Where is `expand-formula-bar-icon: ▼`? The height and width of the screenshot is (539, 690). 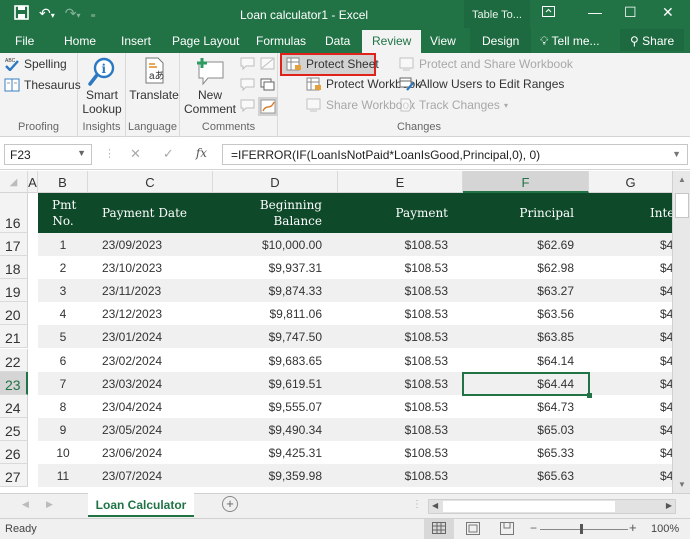
expand-formula-bar-icon: ▼ is located at coordinates (676, 154).